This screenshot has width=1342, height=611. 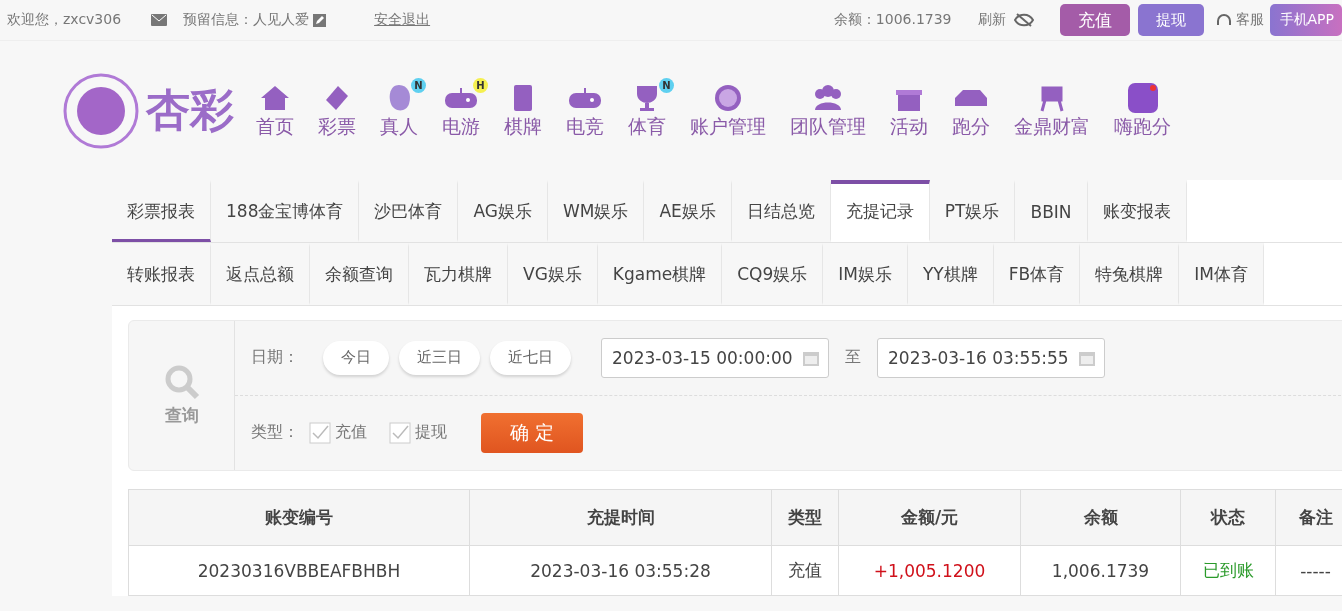 What do you see at coordinates (596, 211) in the screenshot?
I see `report-tab: WM娱乐` at bounding box center [596, 211].